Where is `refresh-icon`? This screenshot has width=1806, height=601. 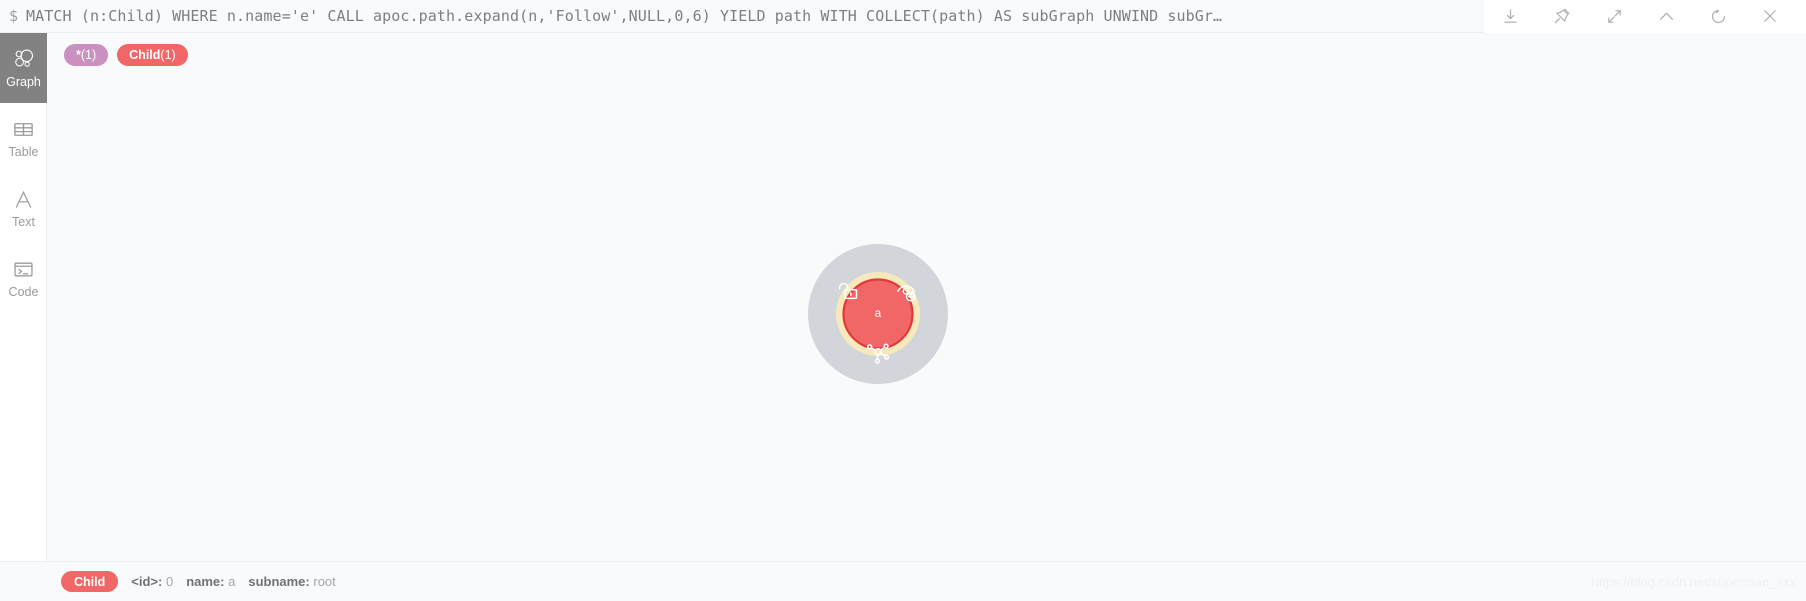 refresh-icon is located at coordinates (1718, 16).